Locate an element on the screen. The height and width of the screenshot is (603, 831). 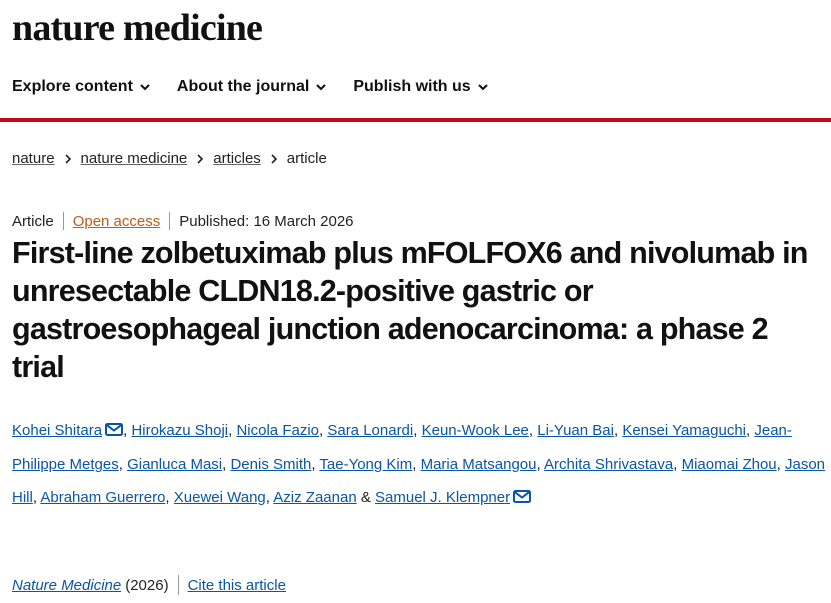
article-type: Article is located at coordinates (33, 221).